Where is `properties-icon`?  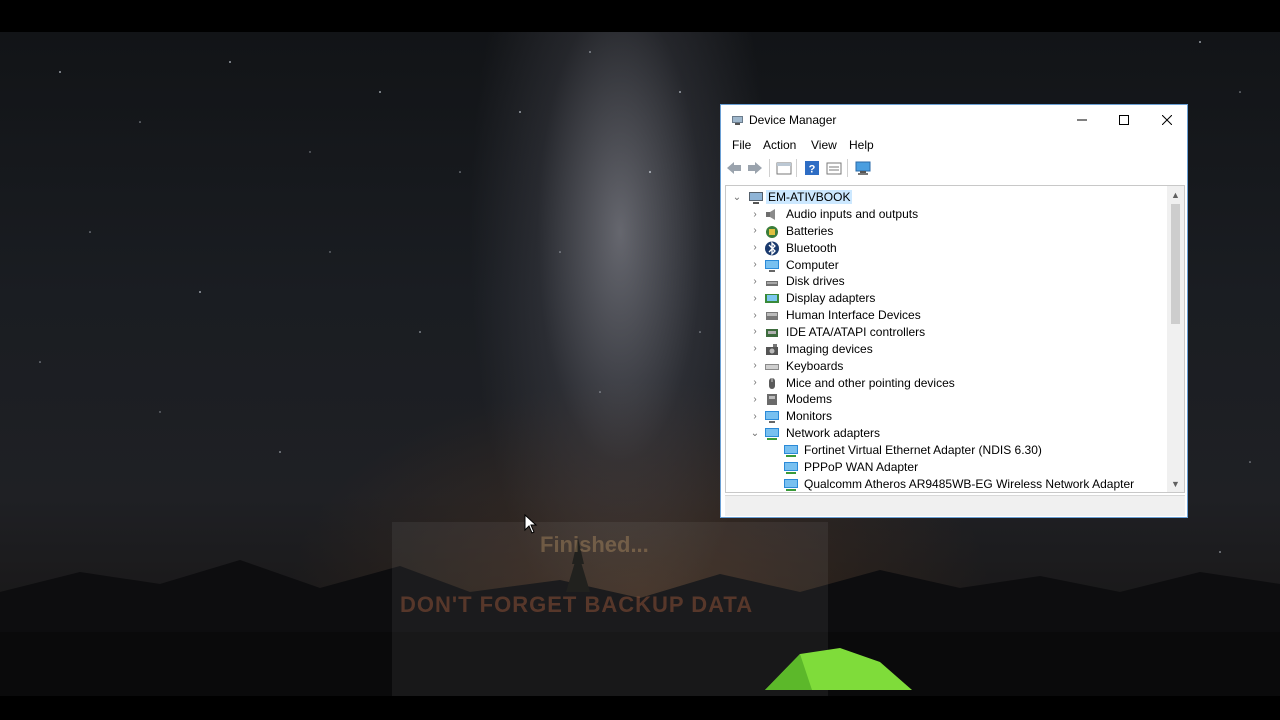 properties-icon is located at coordinates (784, 168).